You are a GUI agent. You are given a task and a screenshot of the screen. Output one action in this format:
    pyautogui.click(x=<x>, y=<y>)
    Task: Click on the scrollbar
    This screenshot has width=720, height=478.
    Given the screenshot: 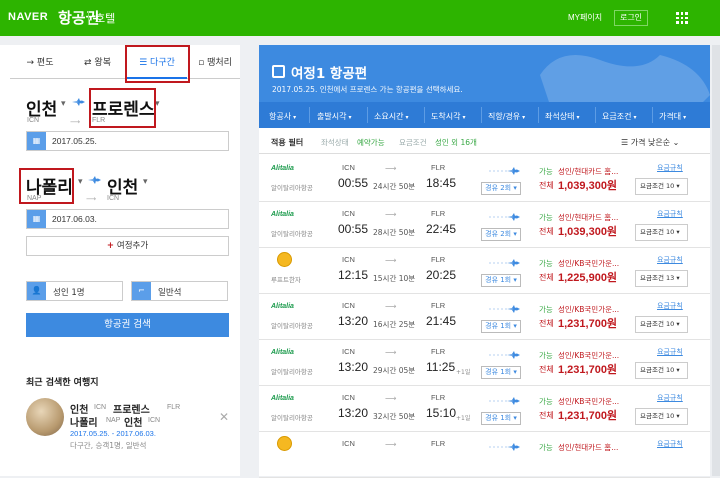 What is the action you would take?
    pyautogui.click(x=716, y=260)
    